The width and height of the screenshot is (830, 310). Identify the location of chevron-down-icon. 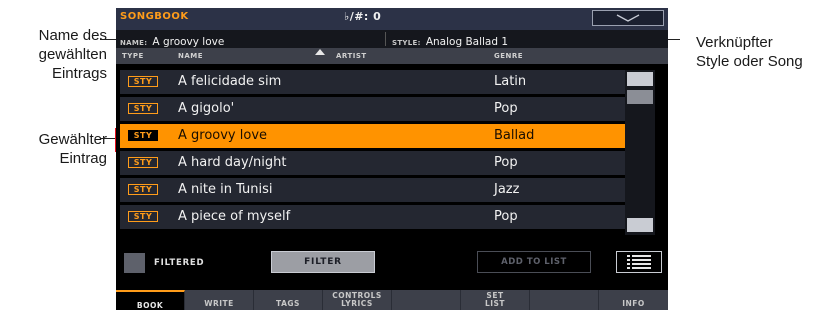
(628, 18).